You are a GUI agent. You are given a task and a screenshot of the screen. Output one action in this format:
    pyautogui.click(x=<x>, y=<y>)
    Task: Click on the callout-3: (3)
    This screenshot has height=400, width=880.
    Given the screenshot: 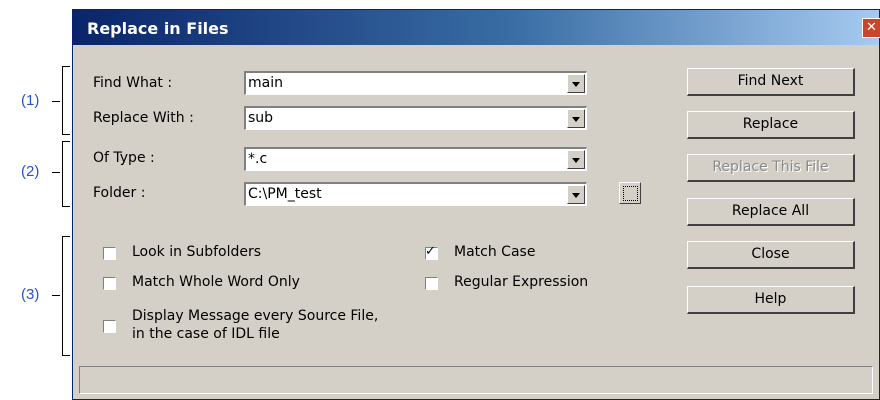 What is the action you would take?
    pyautogui.click(x=30, y=294)
    